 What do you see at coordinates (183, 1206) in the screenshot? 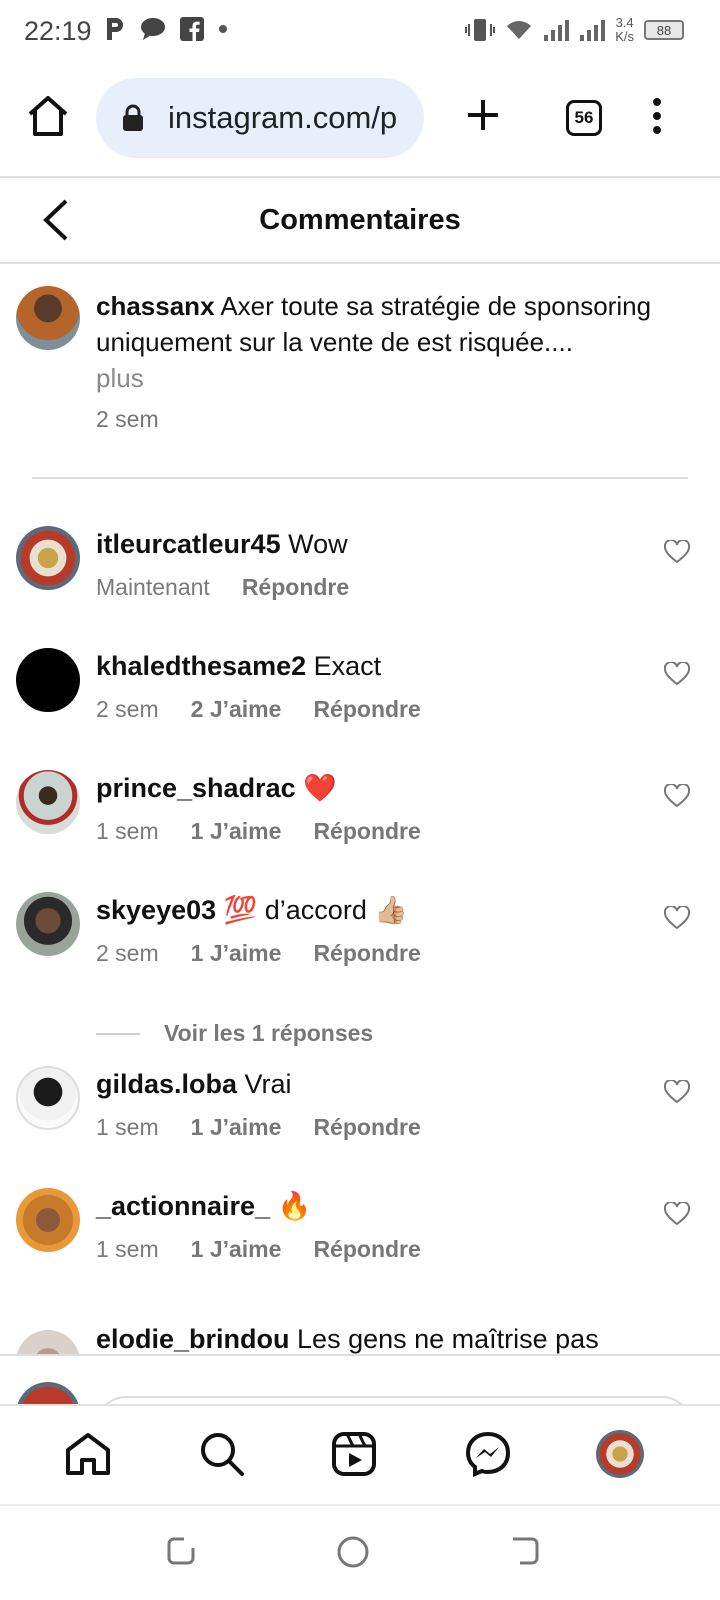
I see `comment-username: _actionnaire_` at bounding box center [183, 1206].